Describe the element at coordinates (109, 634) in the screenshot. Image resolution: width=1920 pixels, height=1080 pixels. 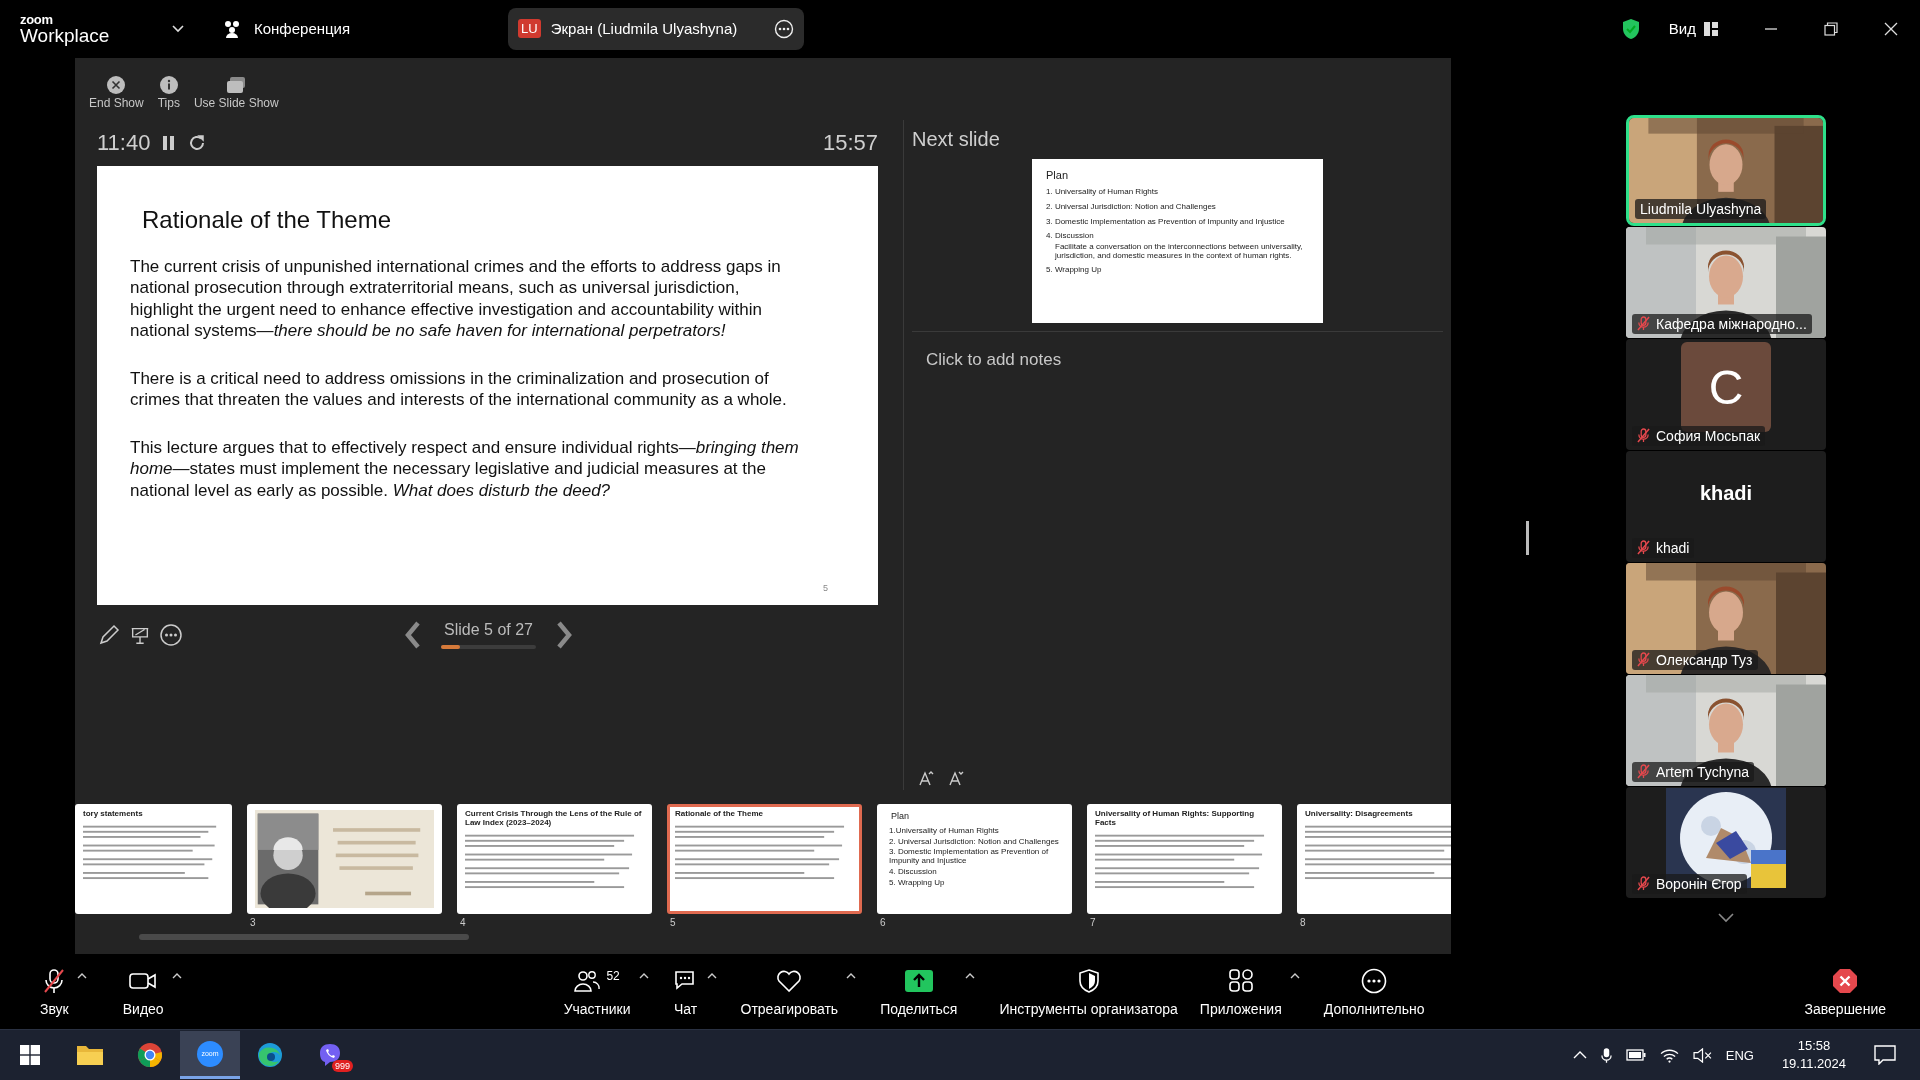
I see `pen-icon` at that location.